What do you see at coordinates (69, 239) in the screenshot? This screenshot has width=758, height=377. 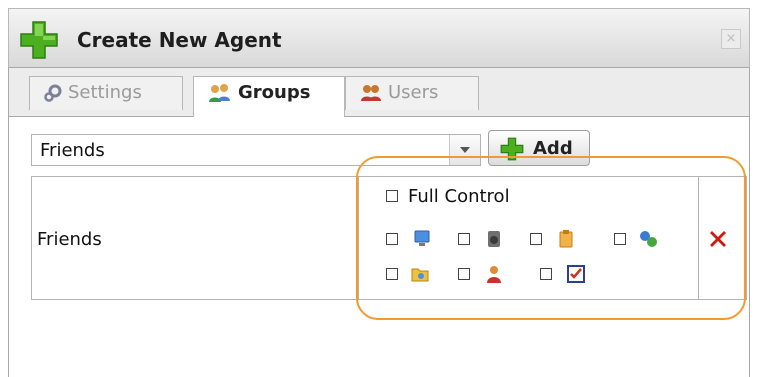 I see `group-name: Friends` at bounding box center [69, 239].